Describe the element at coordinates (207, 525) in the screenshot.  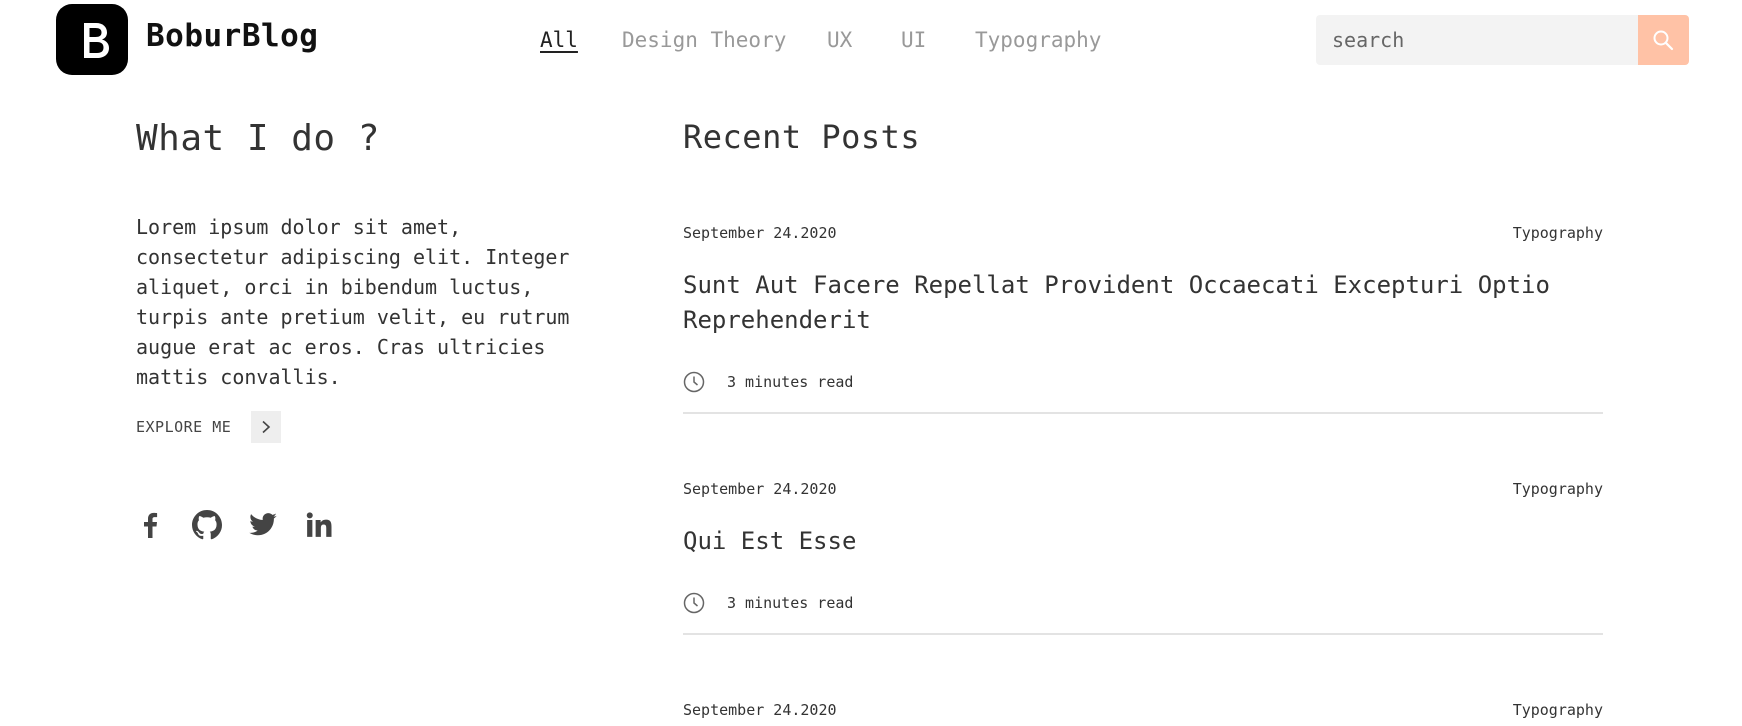
I see `github-icon` at that location.